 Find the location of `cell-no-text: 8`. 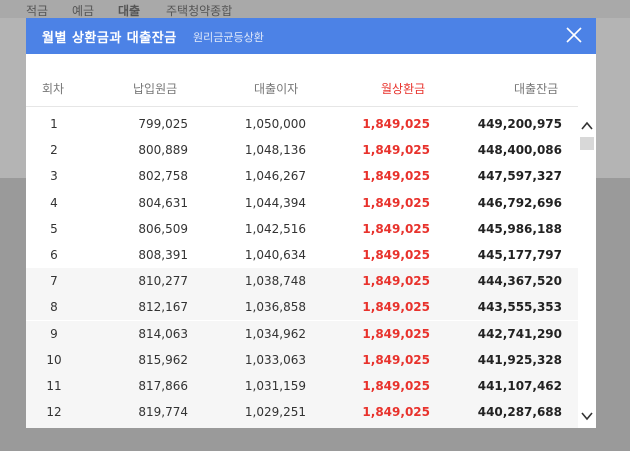

cell-no-text: 8 is located at coordinates (54, 307).